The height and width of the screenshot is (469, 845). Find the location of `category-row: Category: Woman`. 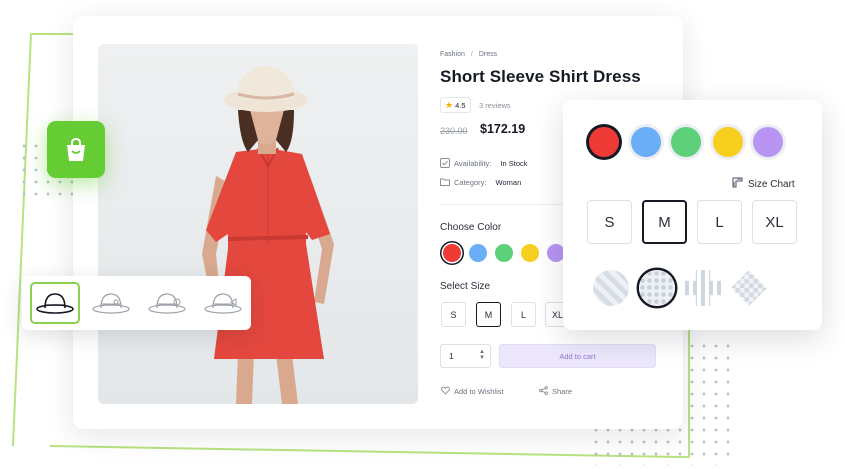

category-row: Category: Woman is located at coordinates (480, 182).